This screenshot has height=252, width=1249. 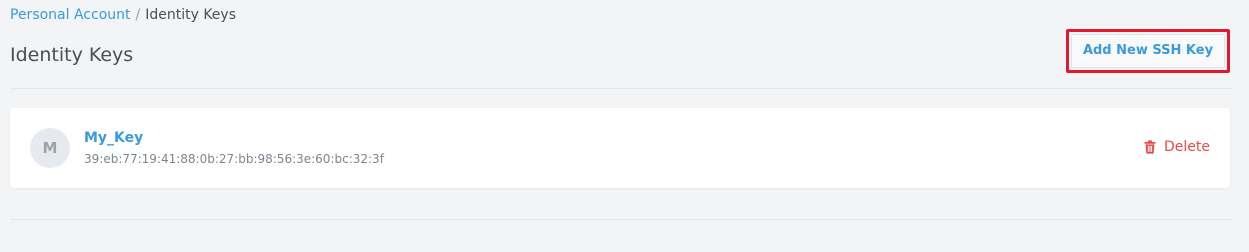 I want to click on add-new-ssh-key-button: Add New SSH Key, so click(x=1148, y=51).